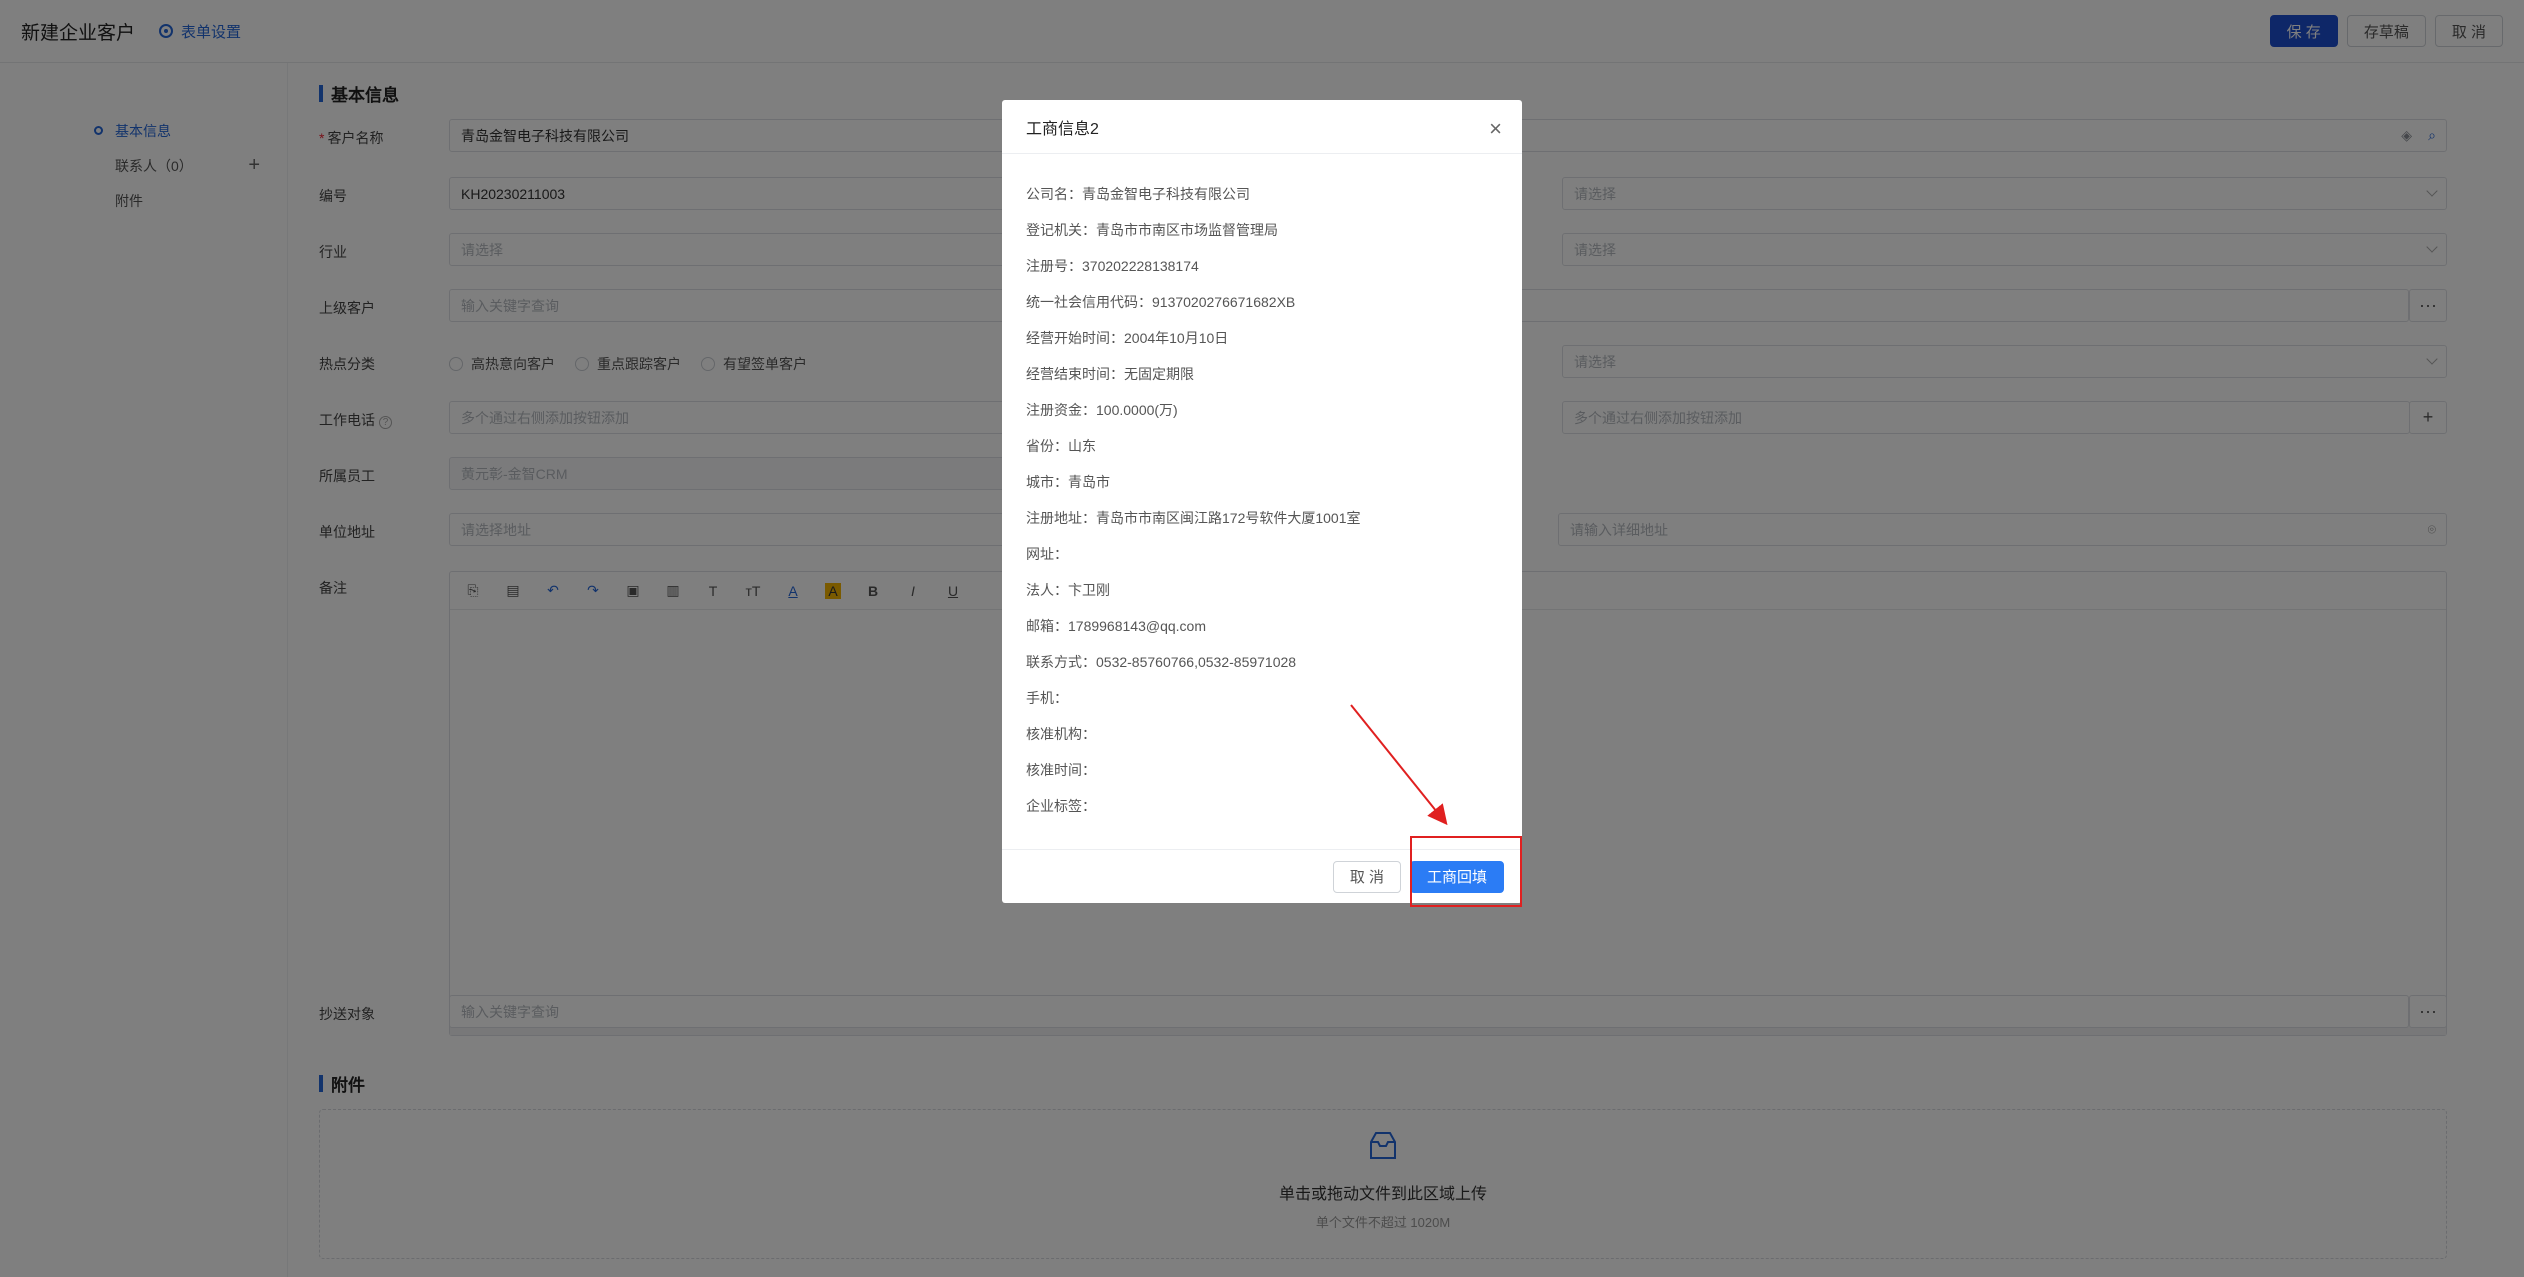 The image size is (2524, 1277). What do you see at coordinates (1102, 410) in the screenshot?
I see `info-line: 注册资金：100.0000(万)` at bounding box center [1102, 410].